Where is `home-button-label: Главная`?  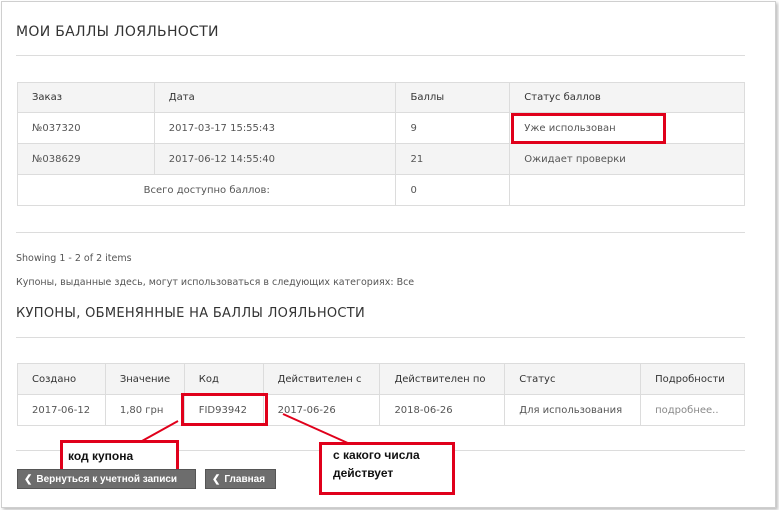
home-button-label: Главная is located at coordinates (245, 479).